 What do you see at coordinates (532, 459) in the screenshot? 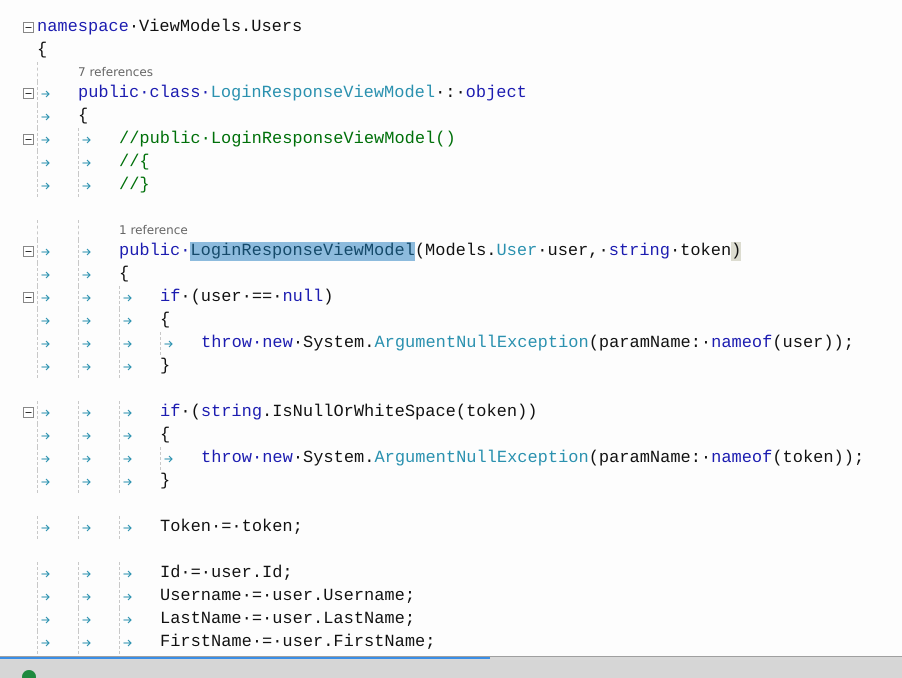
I see `code-line: throw·new·System.ArgumentNullException(paramName:·nameof(token));` at bounding box center [532, 459].